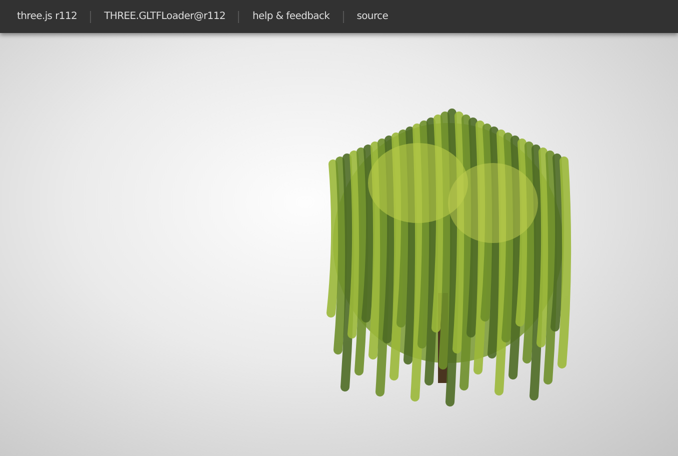 Image resolution: width=678 pixels, height=456 pixels. I want to click on menu-link: help & feedback, so click(291, 16).